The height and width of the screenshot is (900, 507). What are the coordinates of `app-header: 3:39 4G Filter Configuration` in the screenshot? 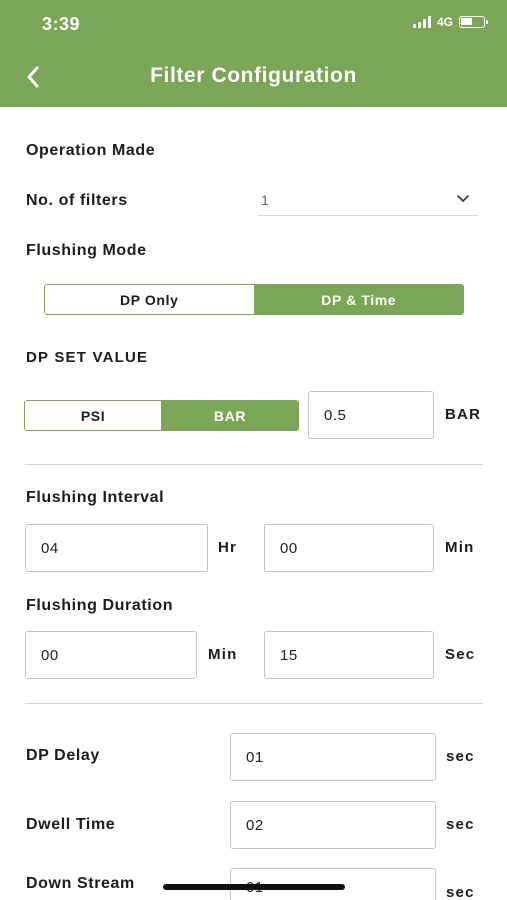 It's located at (253, 53).